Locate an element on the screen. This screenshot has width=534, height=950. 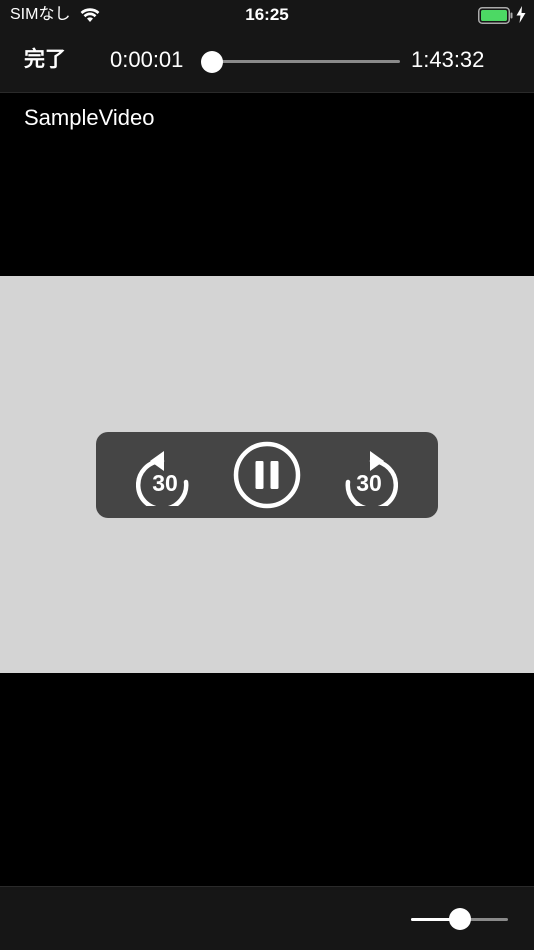
status-time: 16:25 is located at coordinates (267, 14).